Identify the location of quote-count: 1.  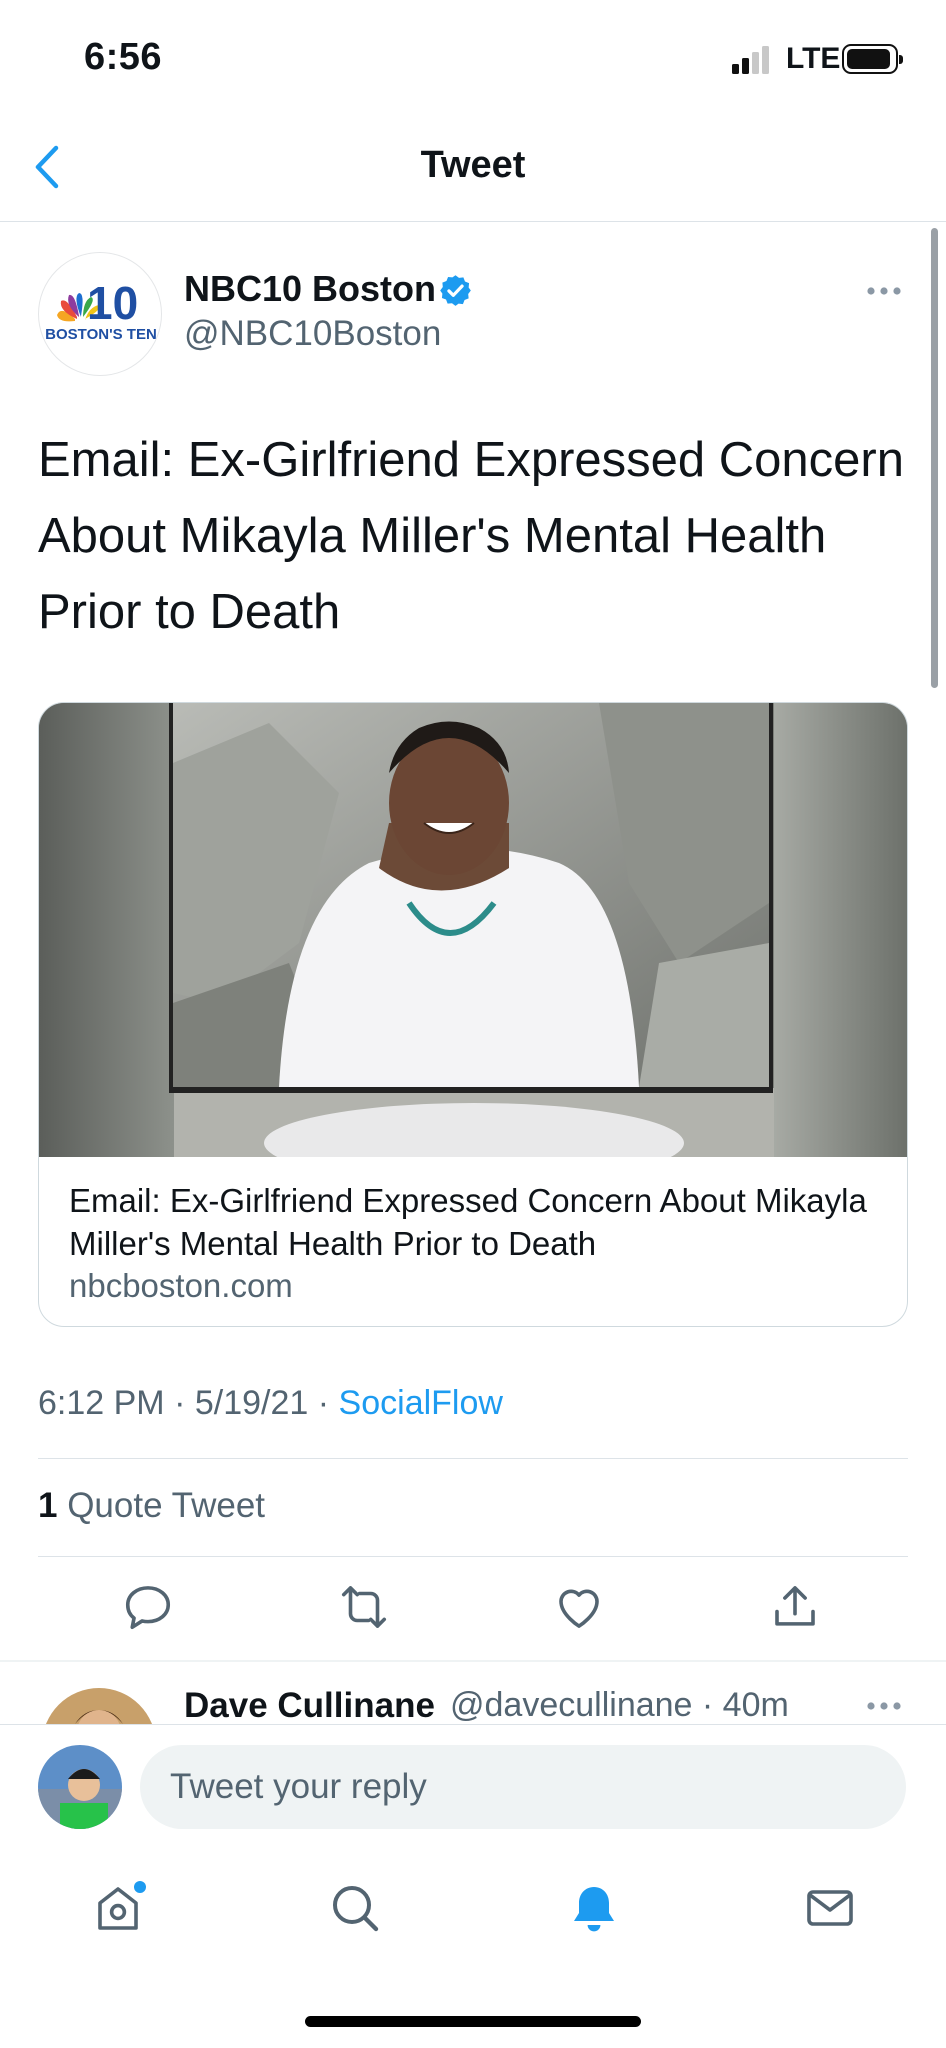
(48, 1505).